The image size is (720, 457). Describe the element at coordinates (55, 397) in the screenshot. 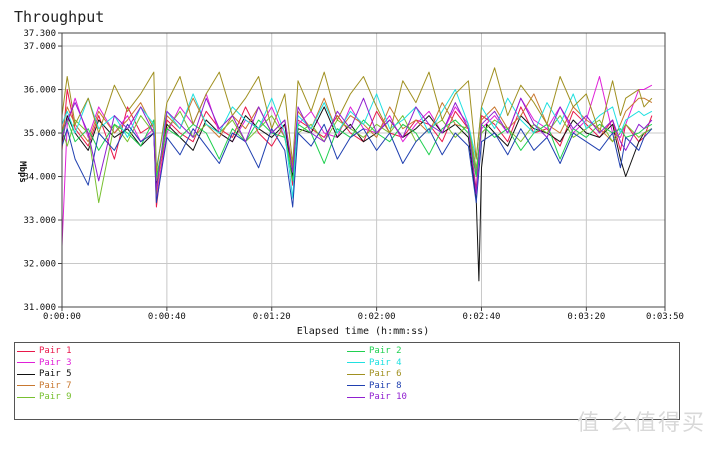

I see `legend-label: Pair 9` at that location.